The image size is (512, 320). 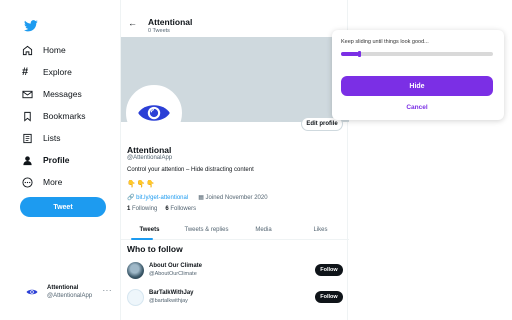 I want to click on sidebar-item-explore: # Explore, so click(x=47, y=72).